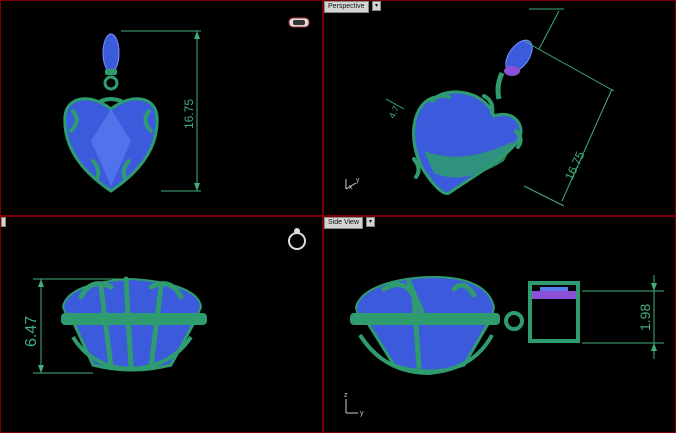 The image size is (676, 433). What do you see at coordinates (111, 53) in the screenshot?
I see `marquise-gem` at bounding box center [111, 53].